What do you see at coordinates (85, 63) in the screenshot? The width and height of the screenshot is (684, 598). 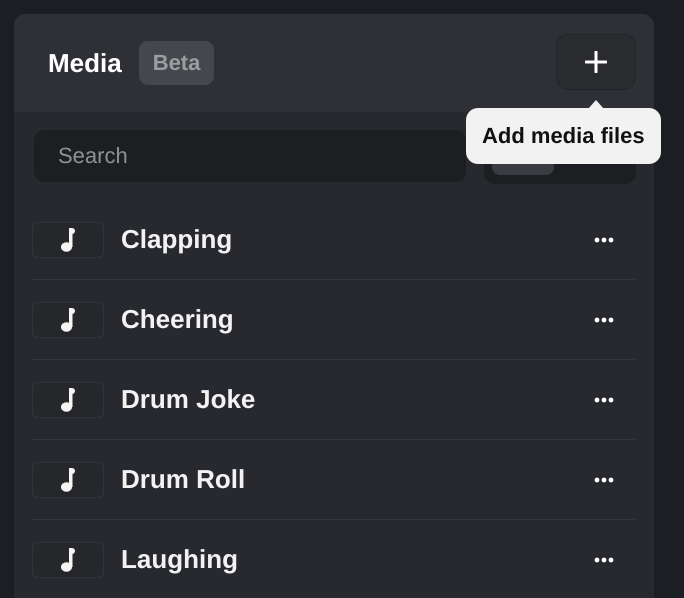 I see `panel-title: Media` at bounding box center [85, 63].